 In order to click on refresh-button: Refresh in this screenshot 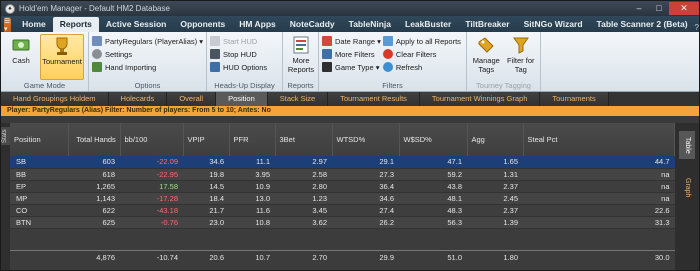, I will do `click(421, 67)`.